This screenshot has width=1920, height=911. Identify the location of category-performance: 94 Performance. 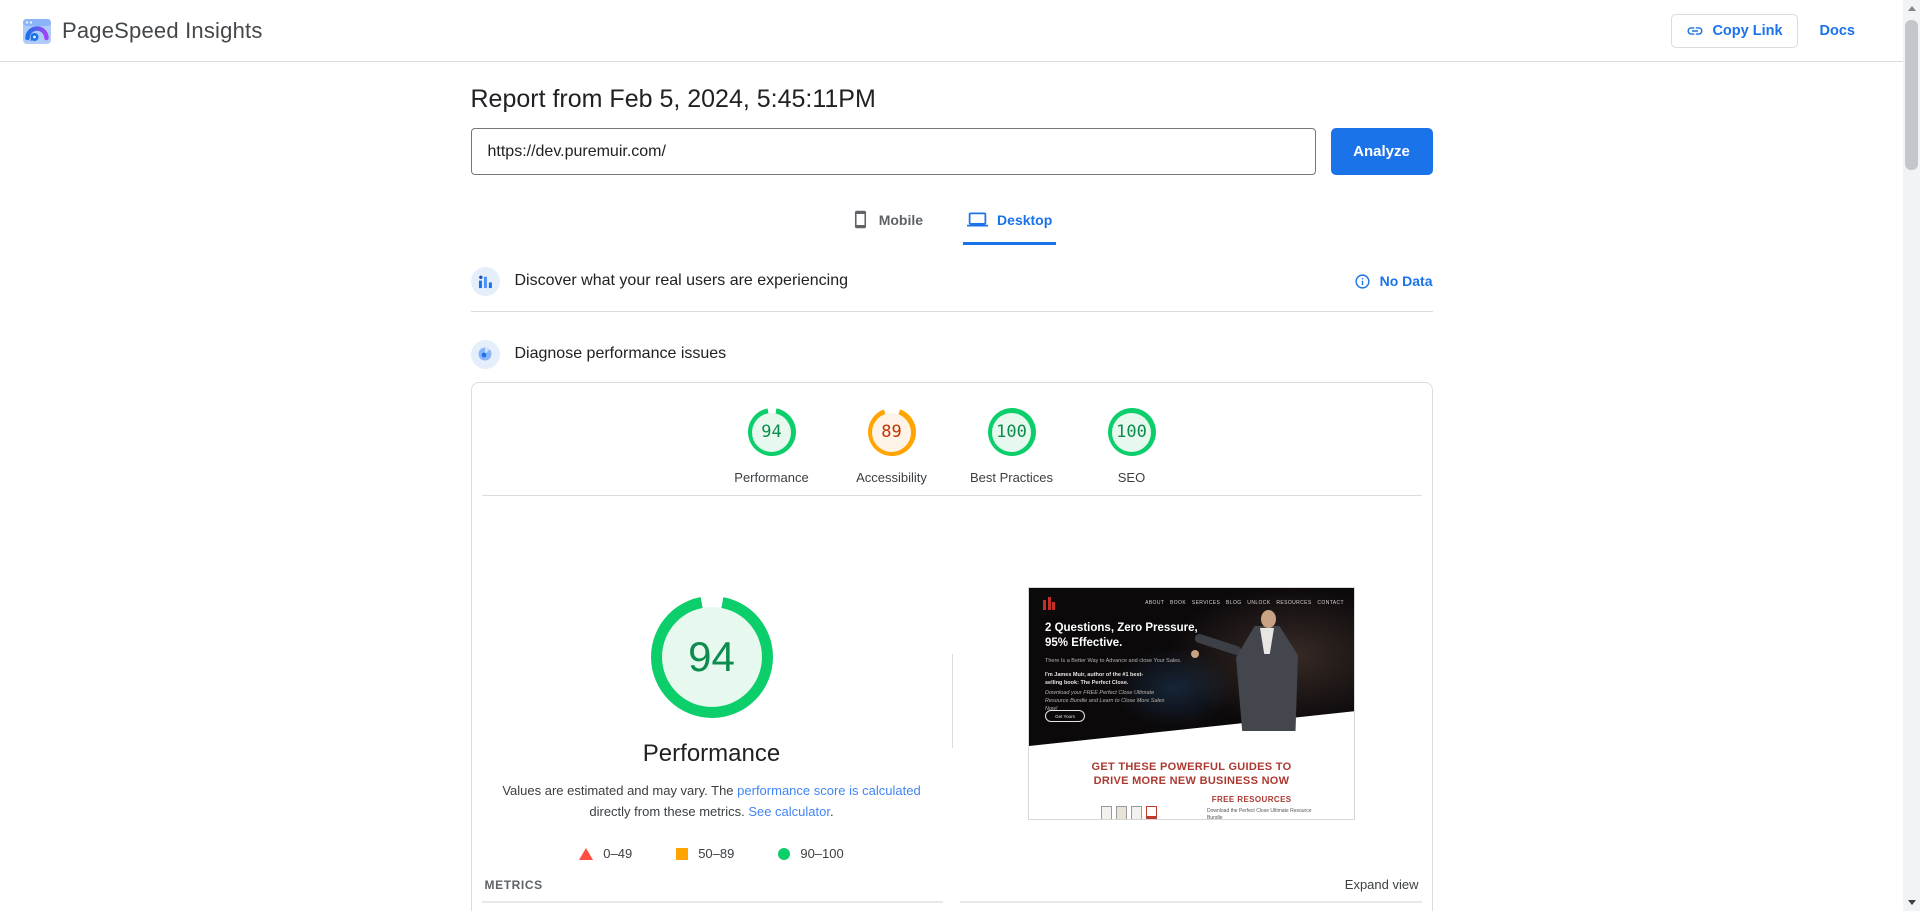
(772, 444).